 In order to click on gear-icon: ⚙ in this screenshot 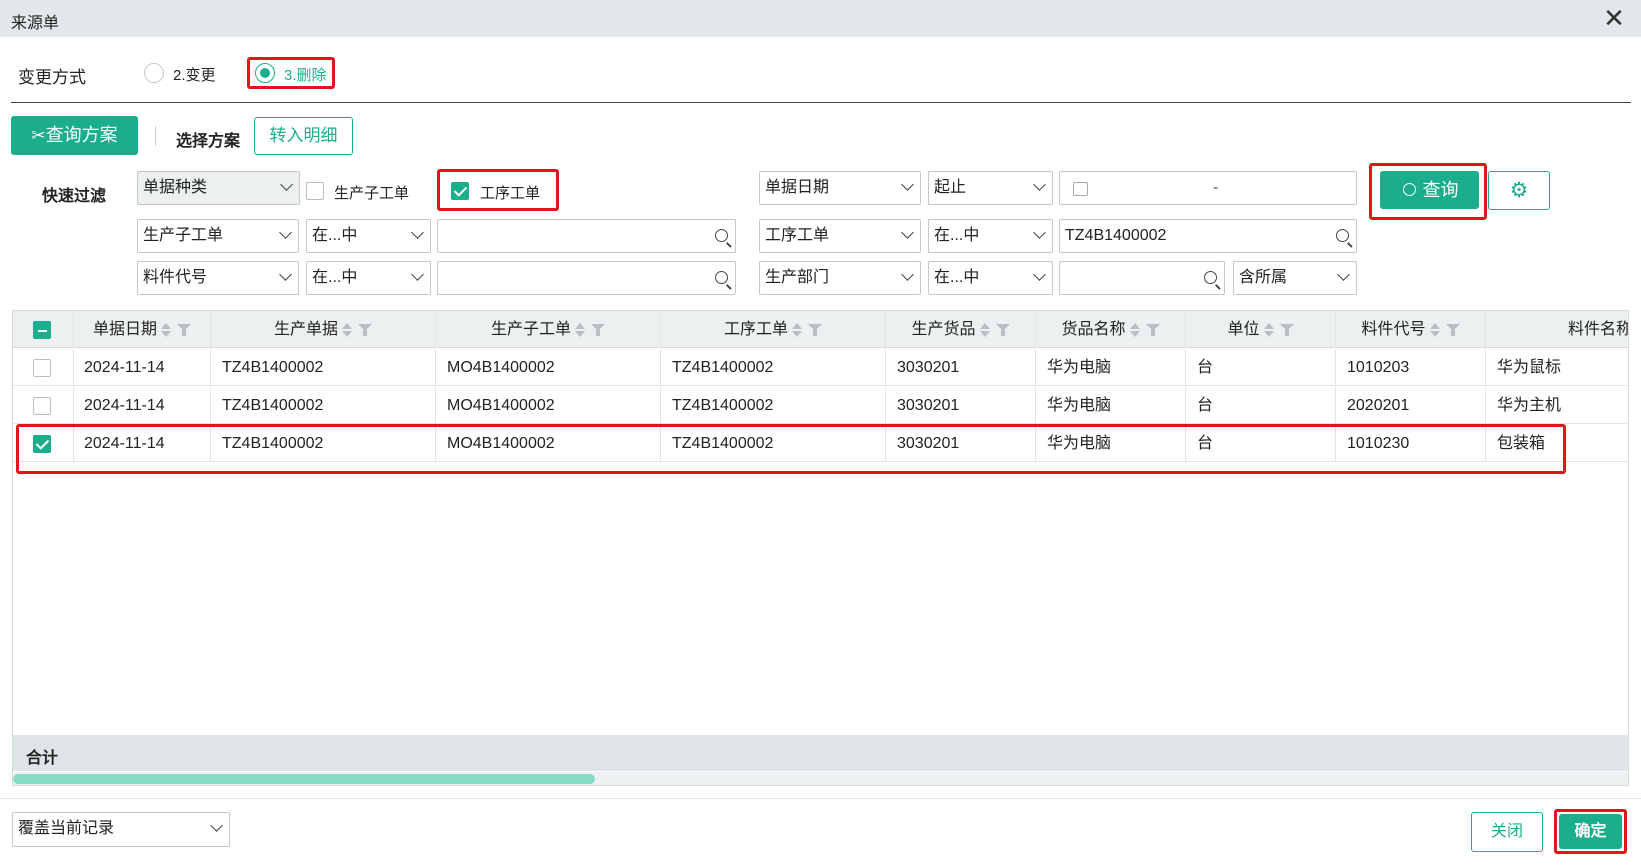, I will do `click(1519, 190)`.